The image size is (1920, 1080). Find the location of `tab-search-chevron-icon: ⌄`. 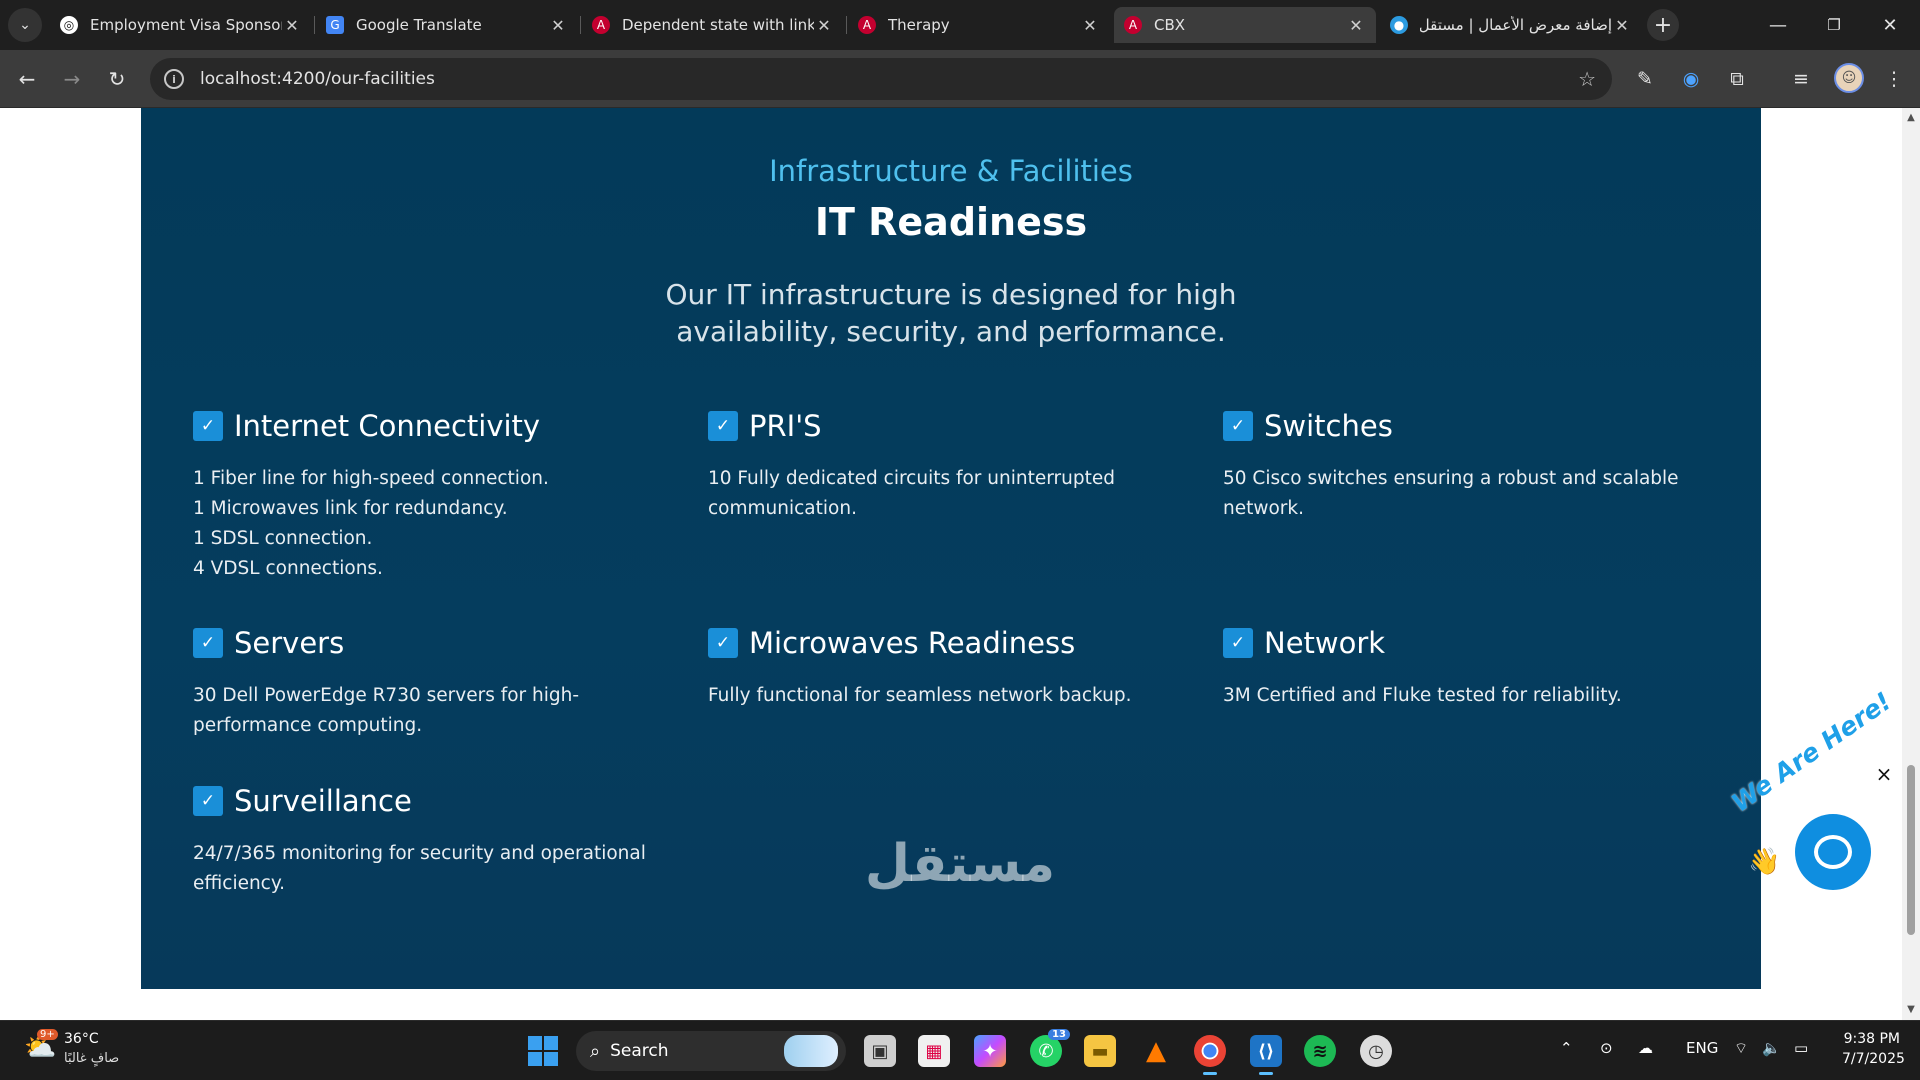

tab-search-chevron-icon: ⌄ is located at coordinates (25, 25).